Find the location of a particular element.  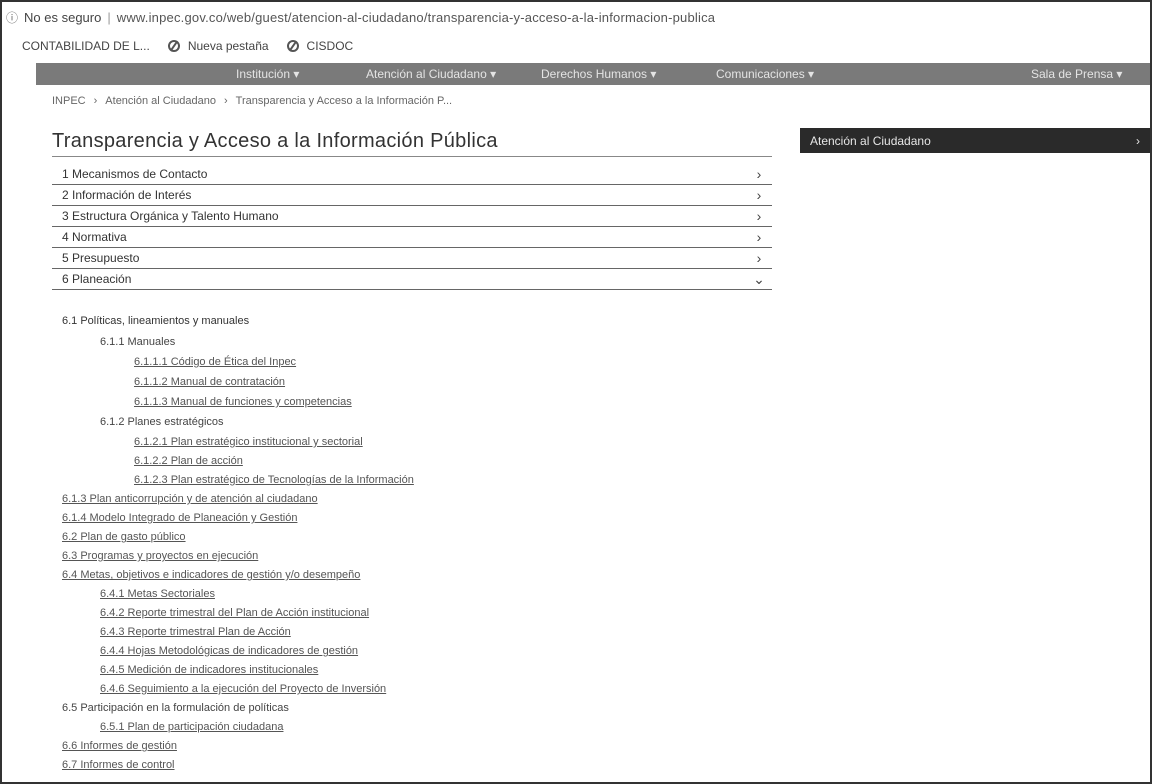

bookmark-label: Nueva pestaña is located at coordinates (228, 46).